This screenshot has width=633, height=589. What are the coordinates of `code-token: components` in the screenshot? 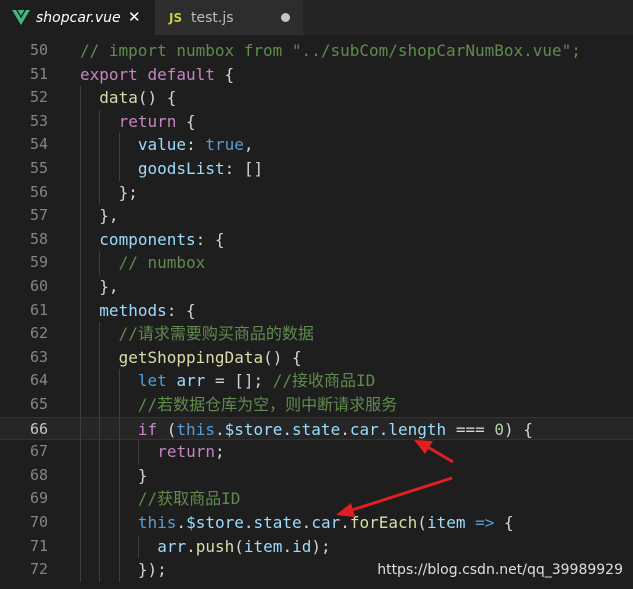 It's located at (147, 239).